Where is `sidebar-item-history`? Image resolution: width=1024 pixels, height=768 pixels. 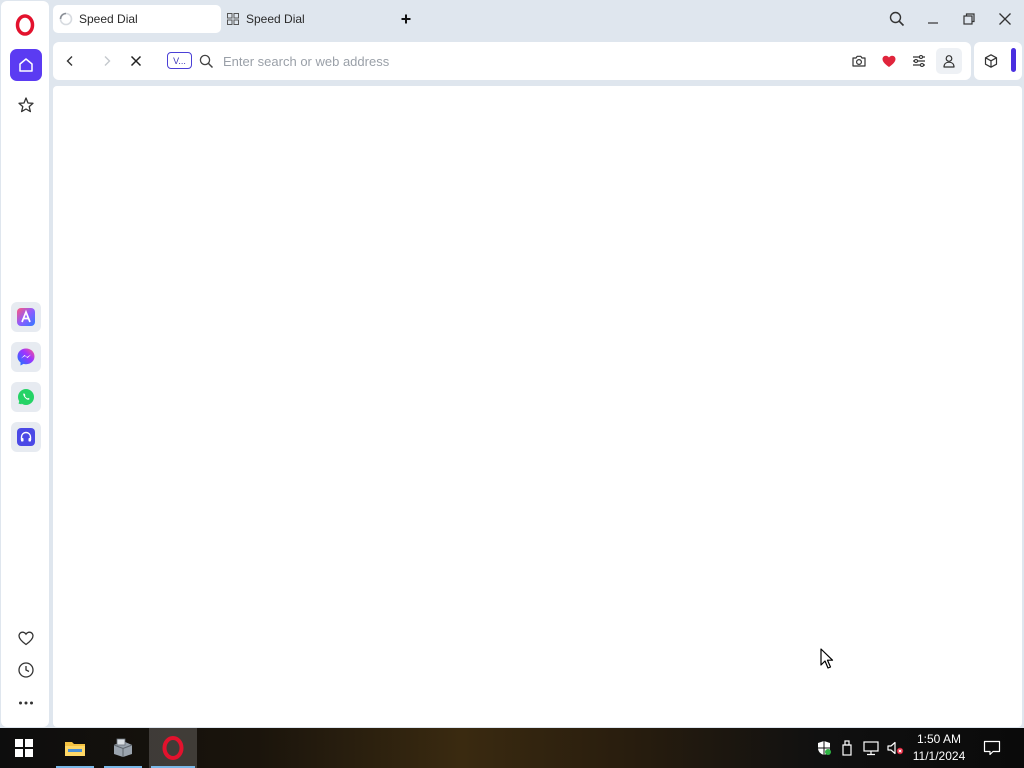 sidebar-item-history is located at coordinates (26, 670).